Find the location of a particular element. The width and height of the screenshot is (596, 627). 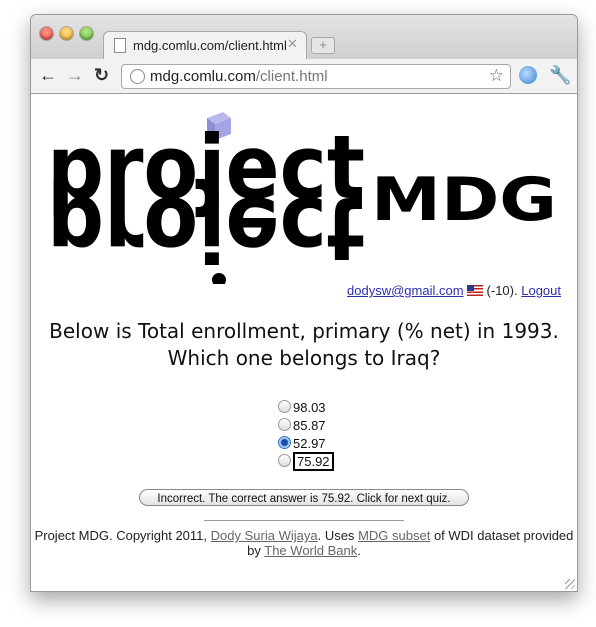

author-link: Dody Suria Wijaya is located at coordinates (264, 535).